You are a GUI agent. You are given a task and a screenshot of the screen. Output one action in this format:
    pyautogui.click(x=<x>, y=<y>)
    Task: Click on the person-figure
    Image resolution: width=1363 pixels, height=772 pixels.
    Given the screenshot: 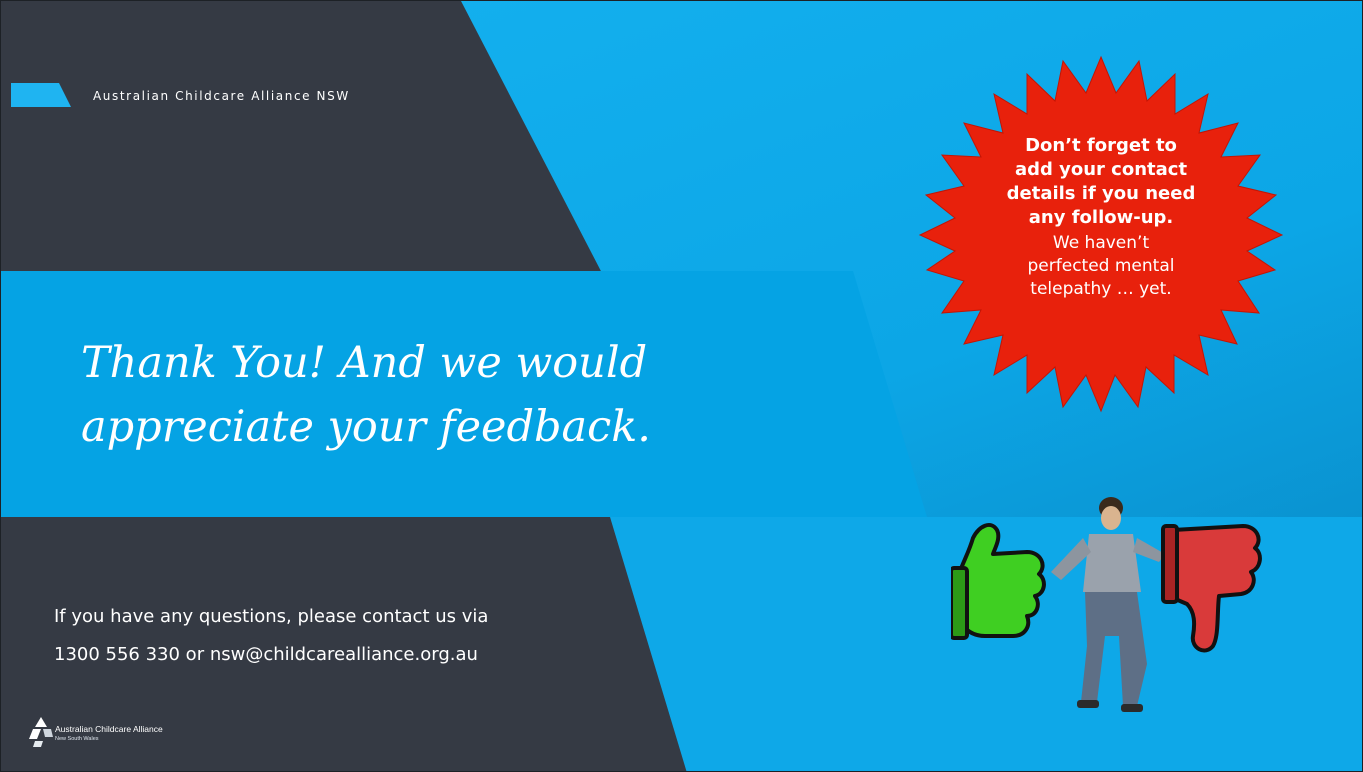 What is the action you would take?
    pyautogui.click(x=1108, y=604)
    